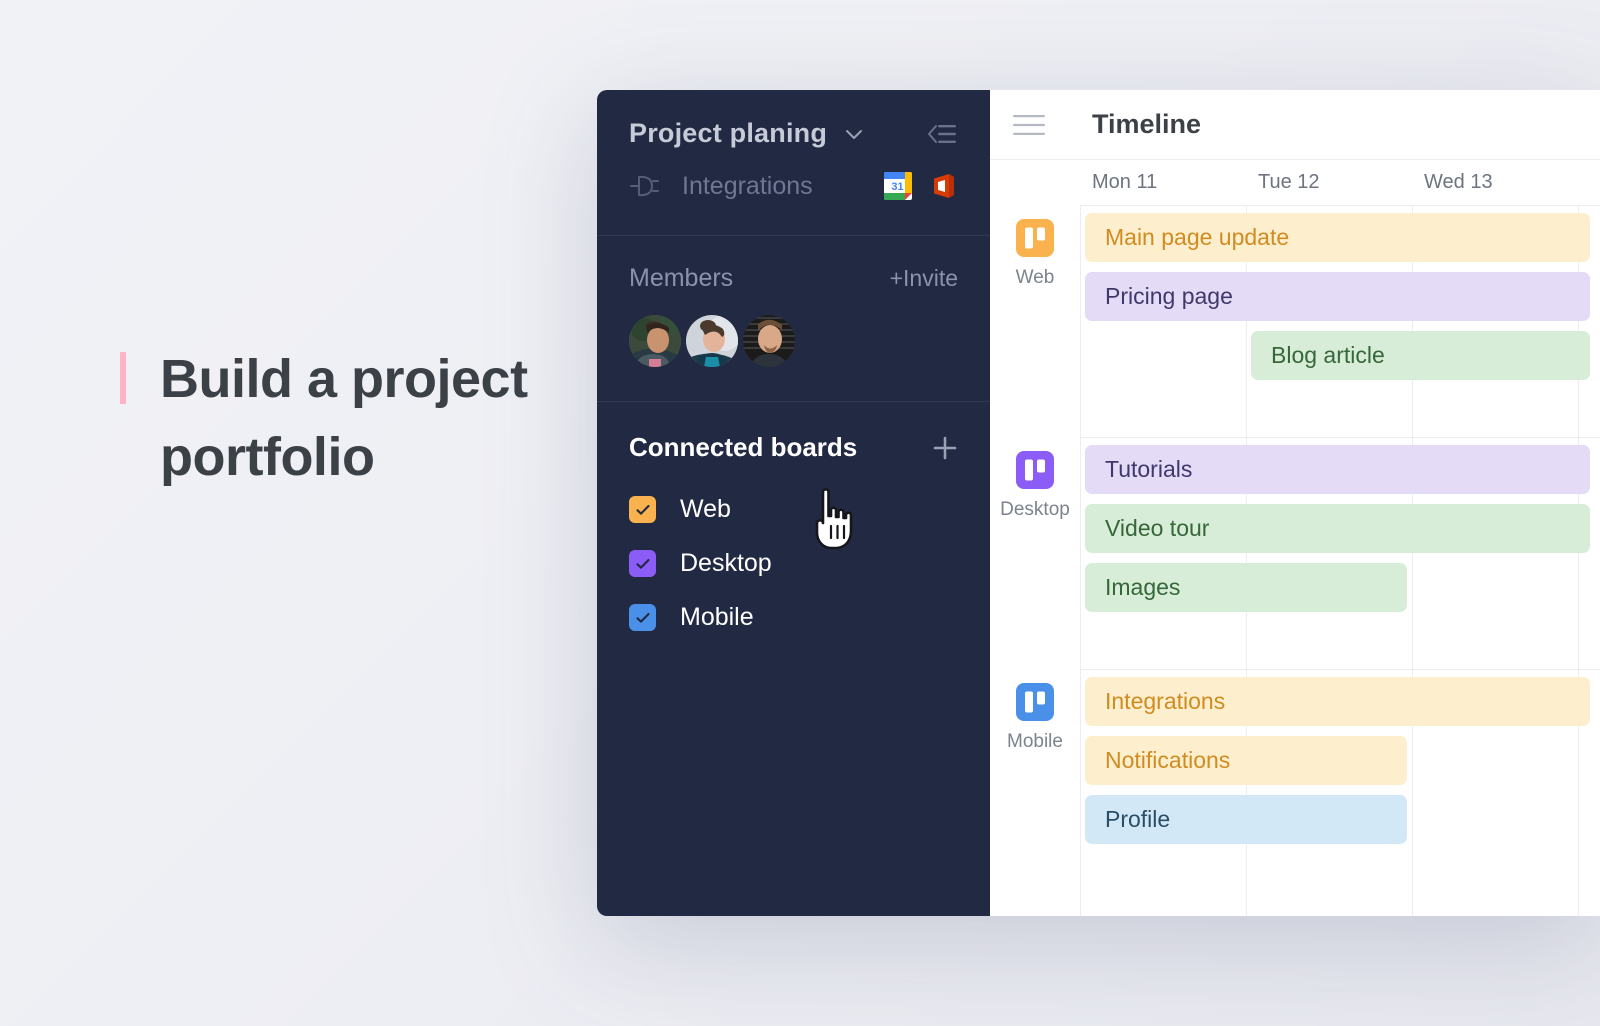 The image size is (1600, 1026). What do you see at coordinates (1337, 701) in the screenshot?
I see `timeline-task-bar: Integrations` at bounding box center [1337, 701].